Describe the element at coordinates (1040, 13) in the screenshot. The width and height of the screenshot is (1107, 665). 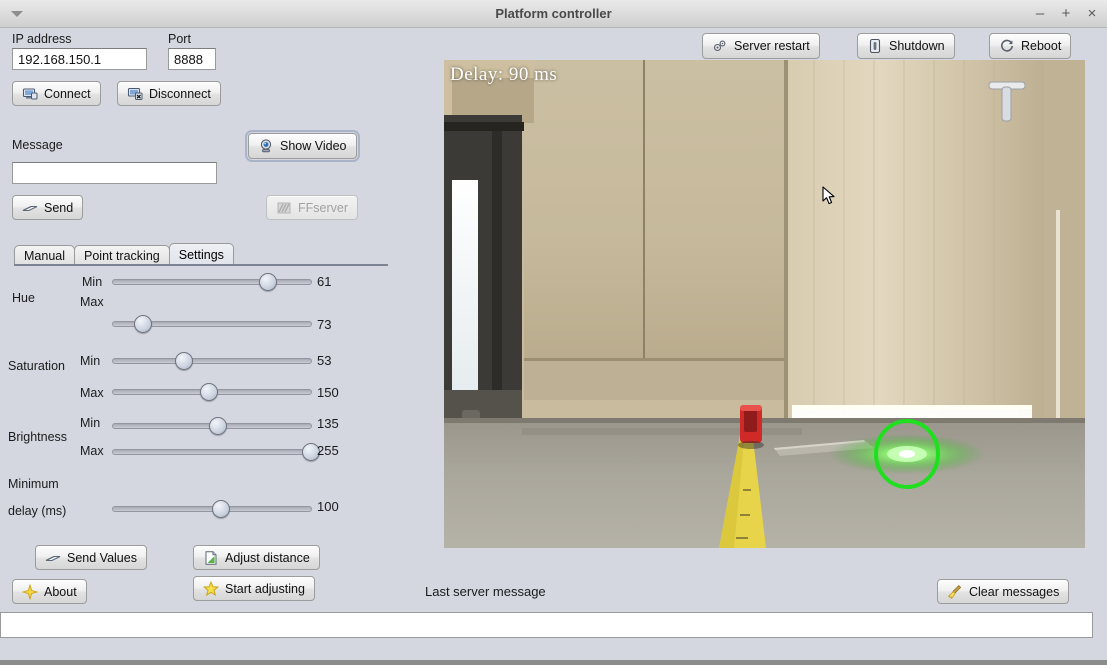
I see `minimize-icon: –` at that location.